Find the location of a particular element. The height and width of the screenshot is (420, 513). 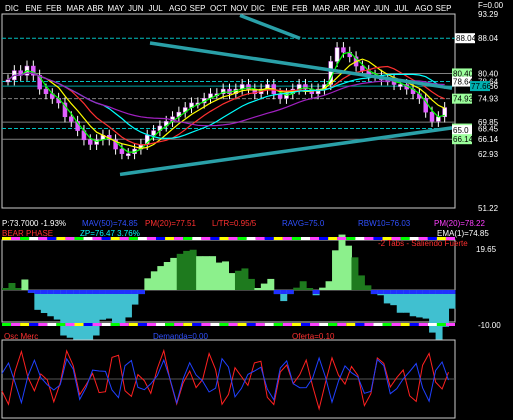

phase-readout: BEAR PHASE is located at coordinates (28, 233).